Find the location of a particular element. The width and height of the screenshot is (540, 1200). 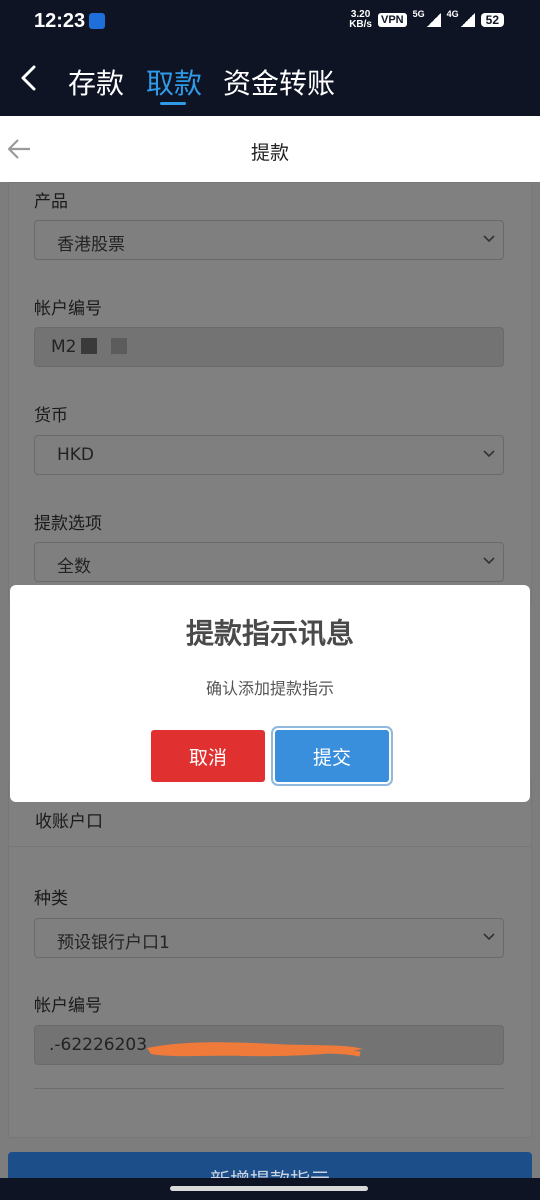

network-type-4g: 4G is located at coordinates (452, 14).